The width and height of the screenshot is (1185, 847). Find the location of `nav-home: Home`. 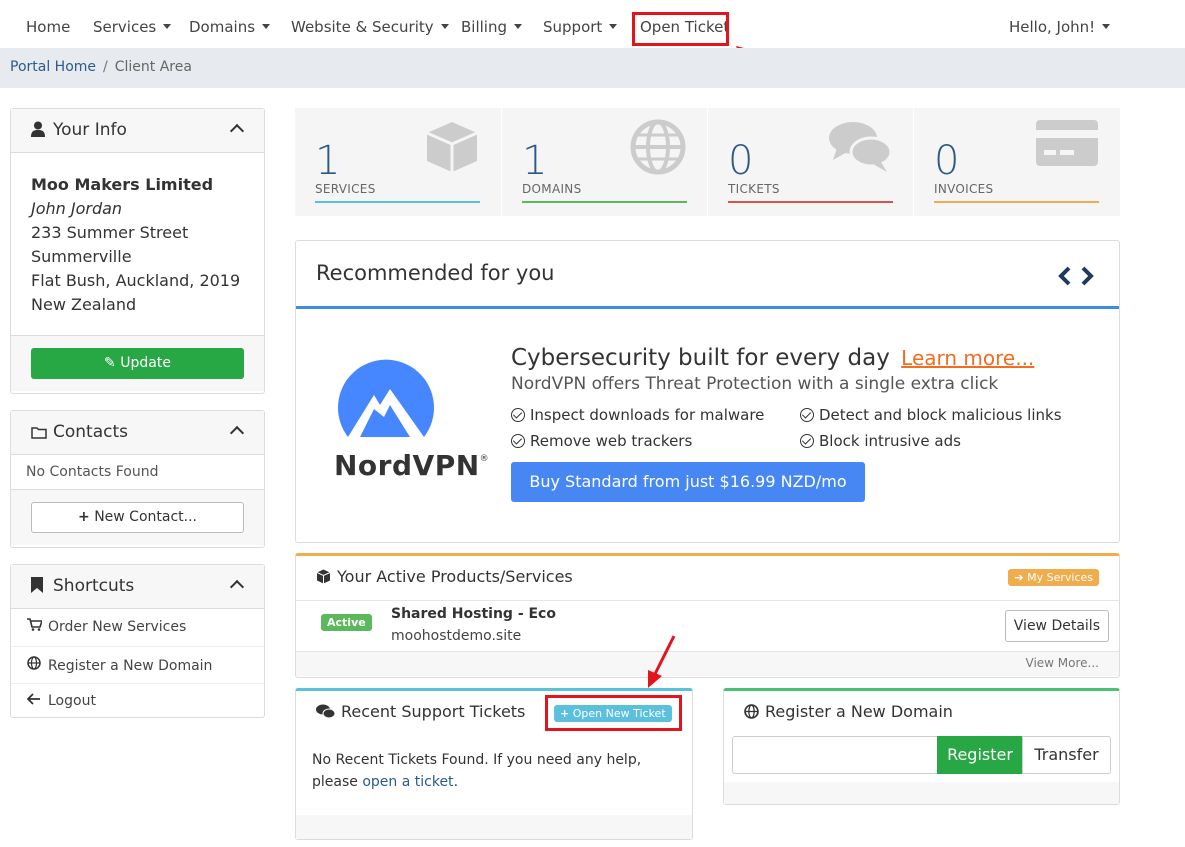

nav-home: Home is located at coordinates (48, 27).